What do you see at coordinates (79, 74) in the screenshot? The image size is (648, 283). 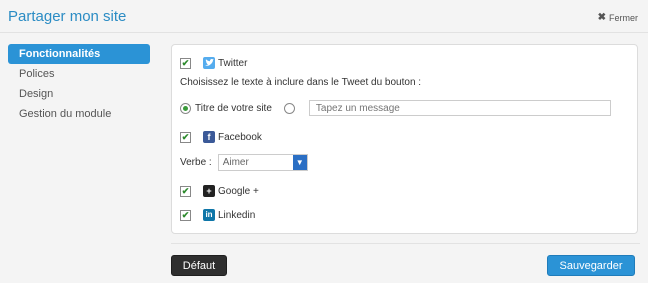 I see `sidebar-item-polices: Polices` at bounding box center [79, 74].